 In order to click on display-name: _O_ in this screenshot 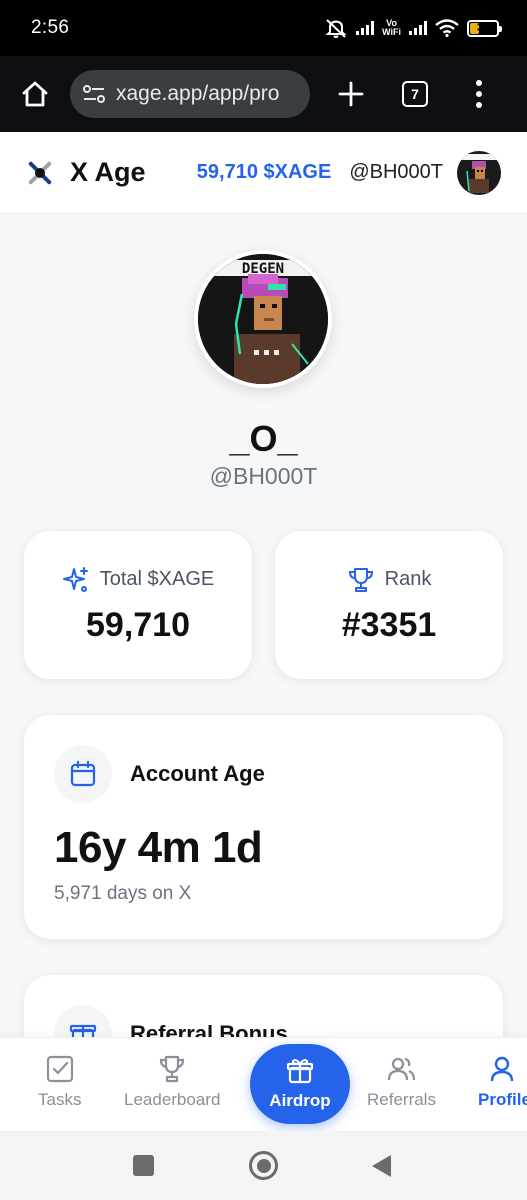, I will do `click(263, 438)`.